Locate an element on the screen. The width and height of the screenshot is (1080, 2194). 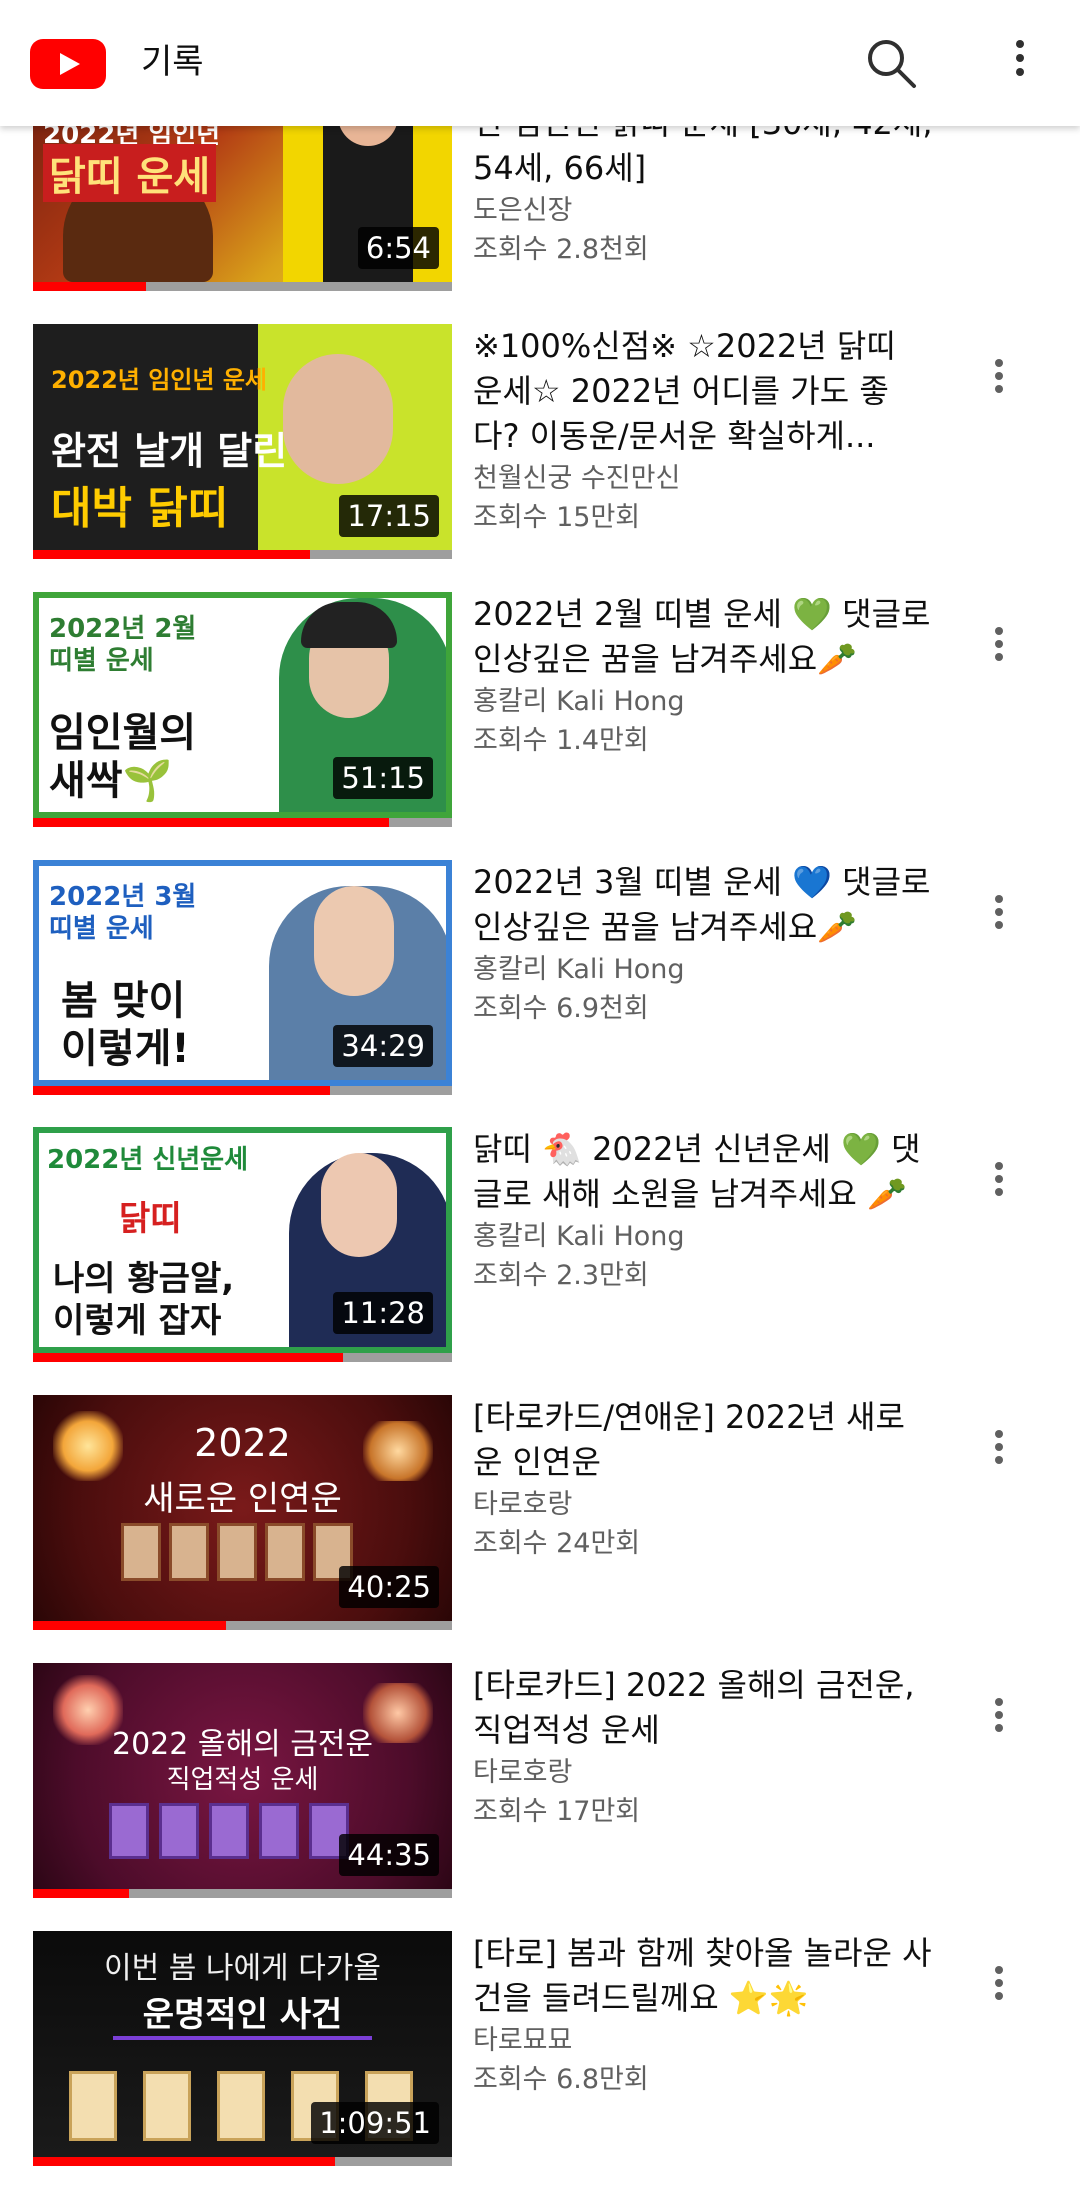
duration-badge: 34:29 is located at coordinates (383, 1046).